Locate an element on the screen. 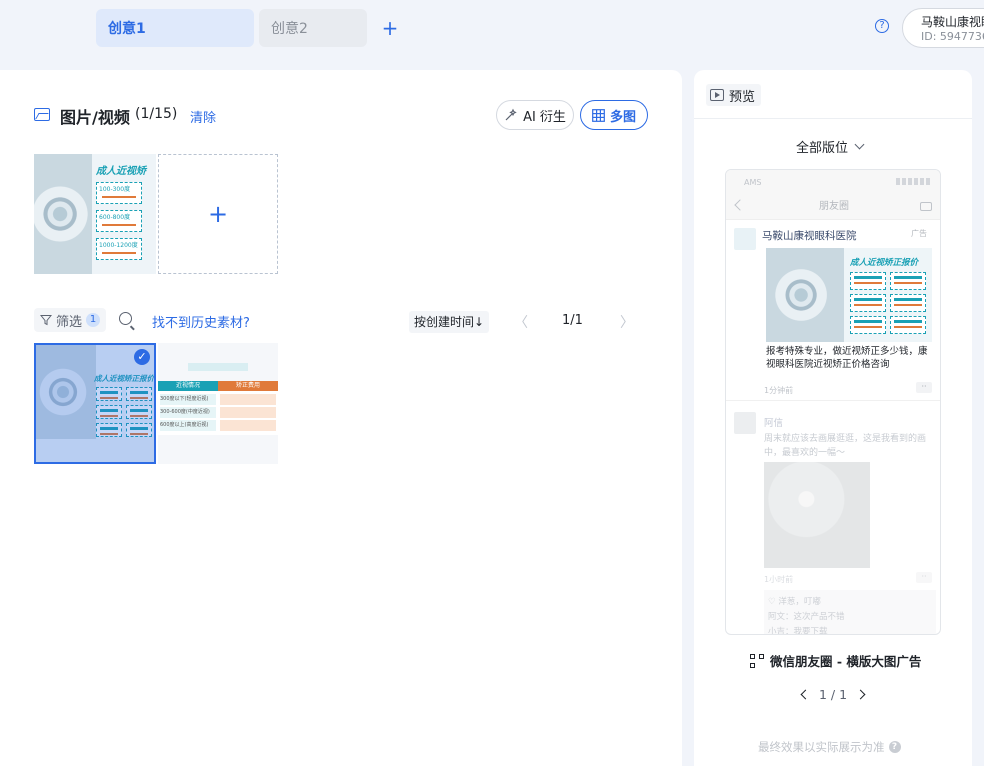 The image size is (984, 766). placement-select: 全部版位 is located at coordinates (830, 146).